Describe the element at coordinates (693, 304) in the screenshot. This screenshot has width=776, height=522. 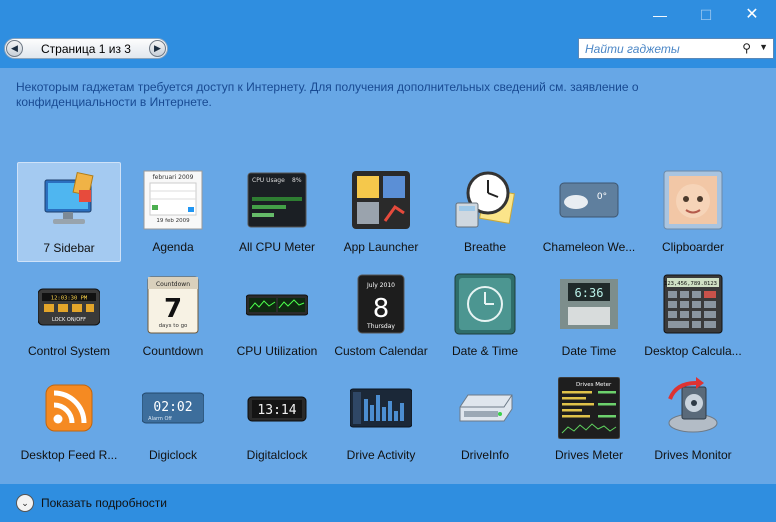
I see `calculator-icon: 123,456,789.0123` at that location.